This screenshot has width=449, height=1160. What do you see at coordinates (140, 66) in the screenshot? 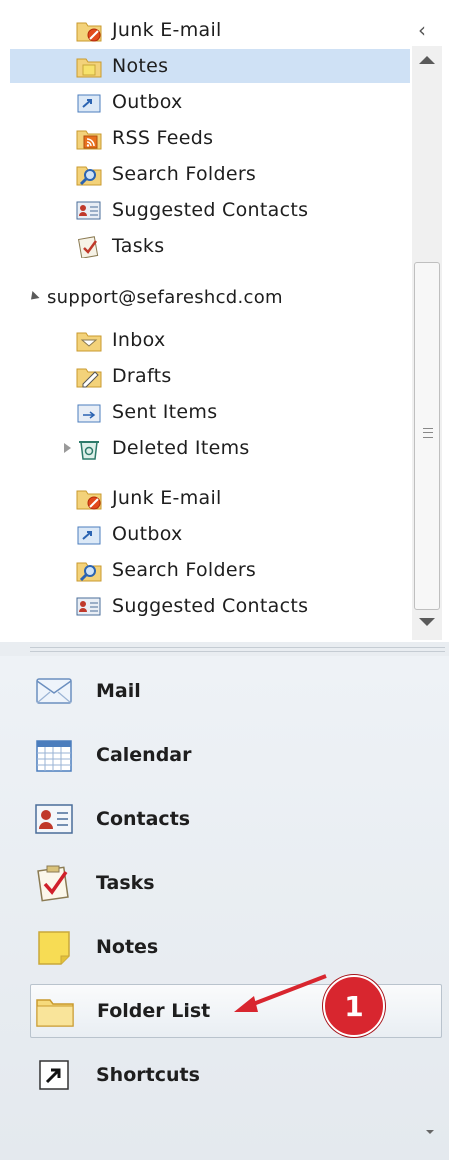
I see `folder-label: Notes` at bounding box center [140, 66].